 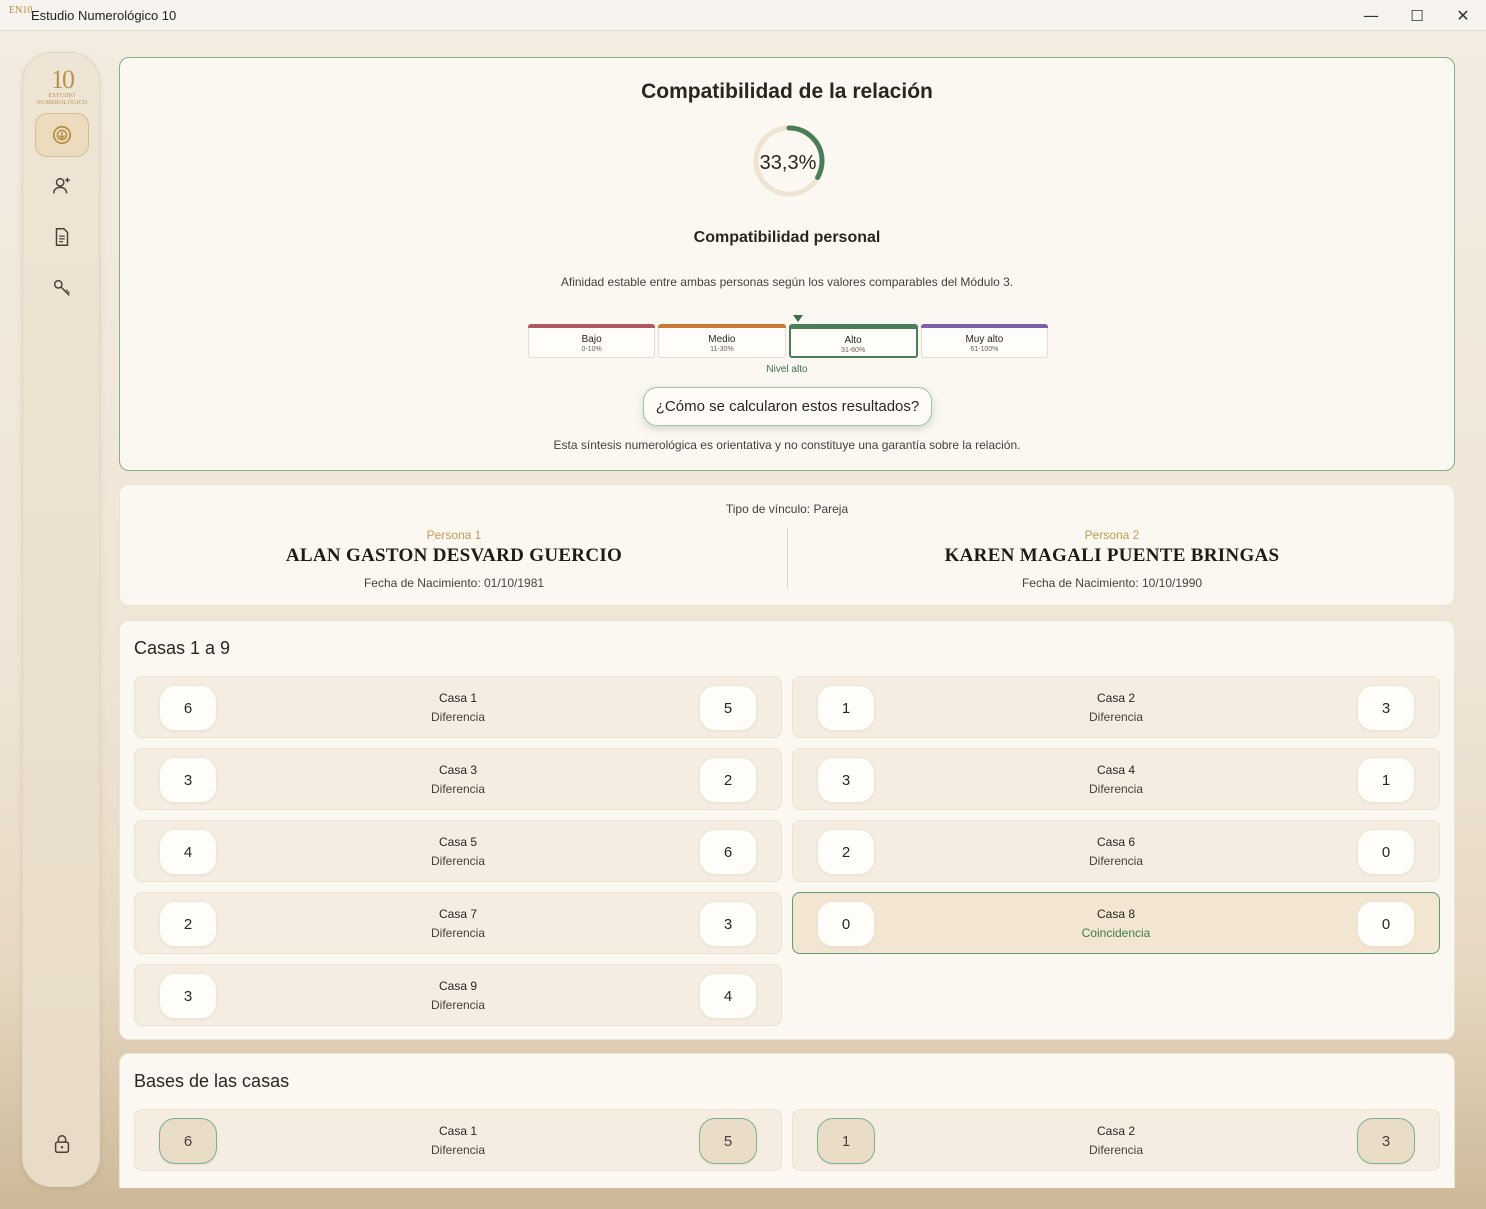 I want to click on level-segment: Bajo 0-10%, so click(x=592, y=341).